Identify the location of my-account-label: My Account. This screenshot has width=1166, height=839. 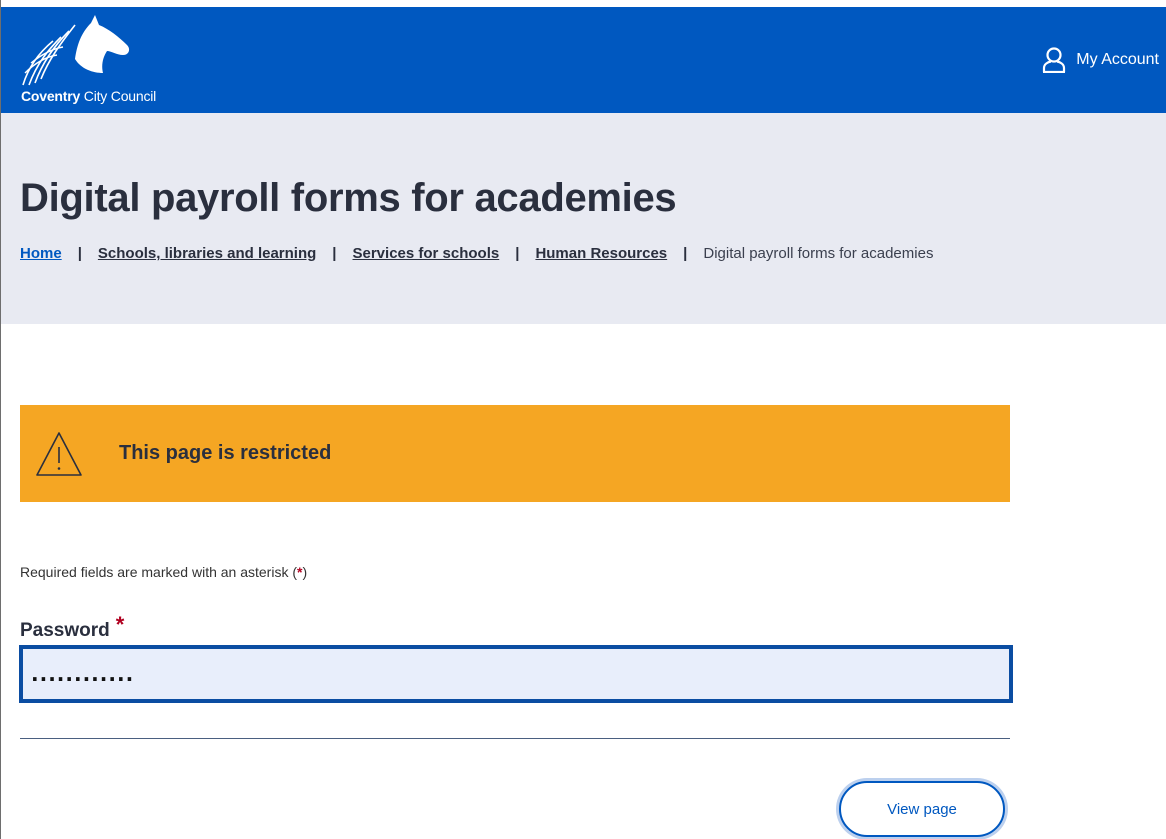
(1117, 59).